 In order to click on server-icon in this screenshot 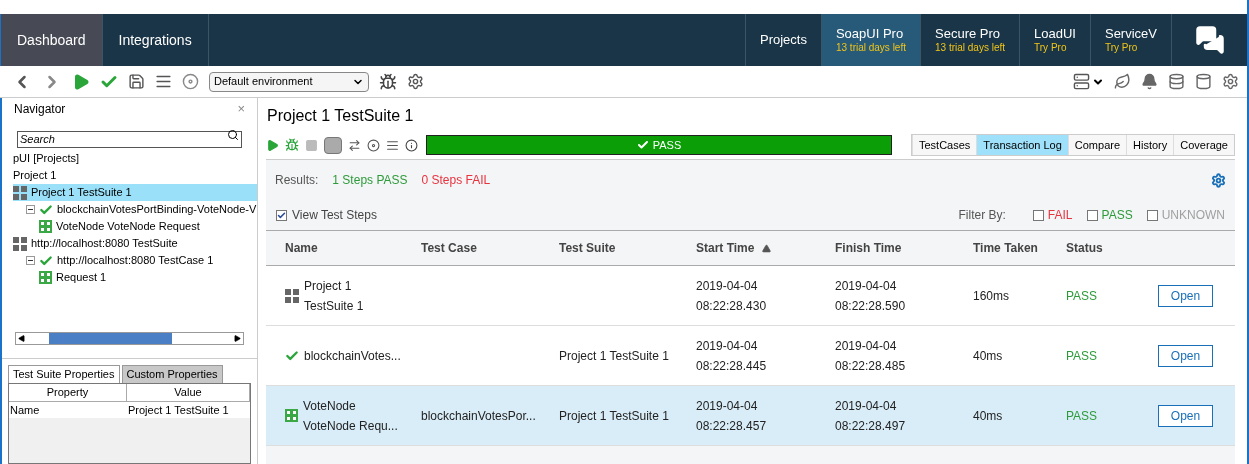, I will do `click(1081, 81)`.